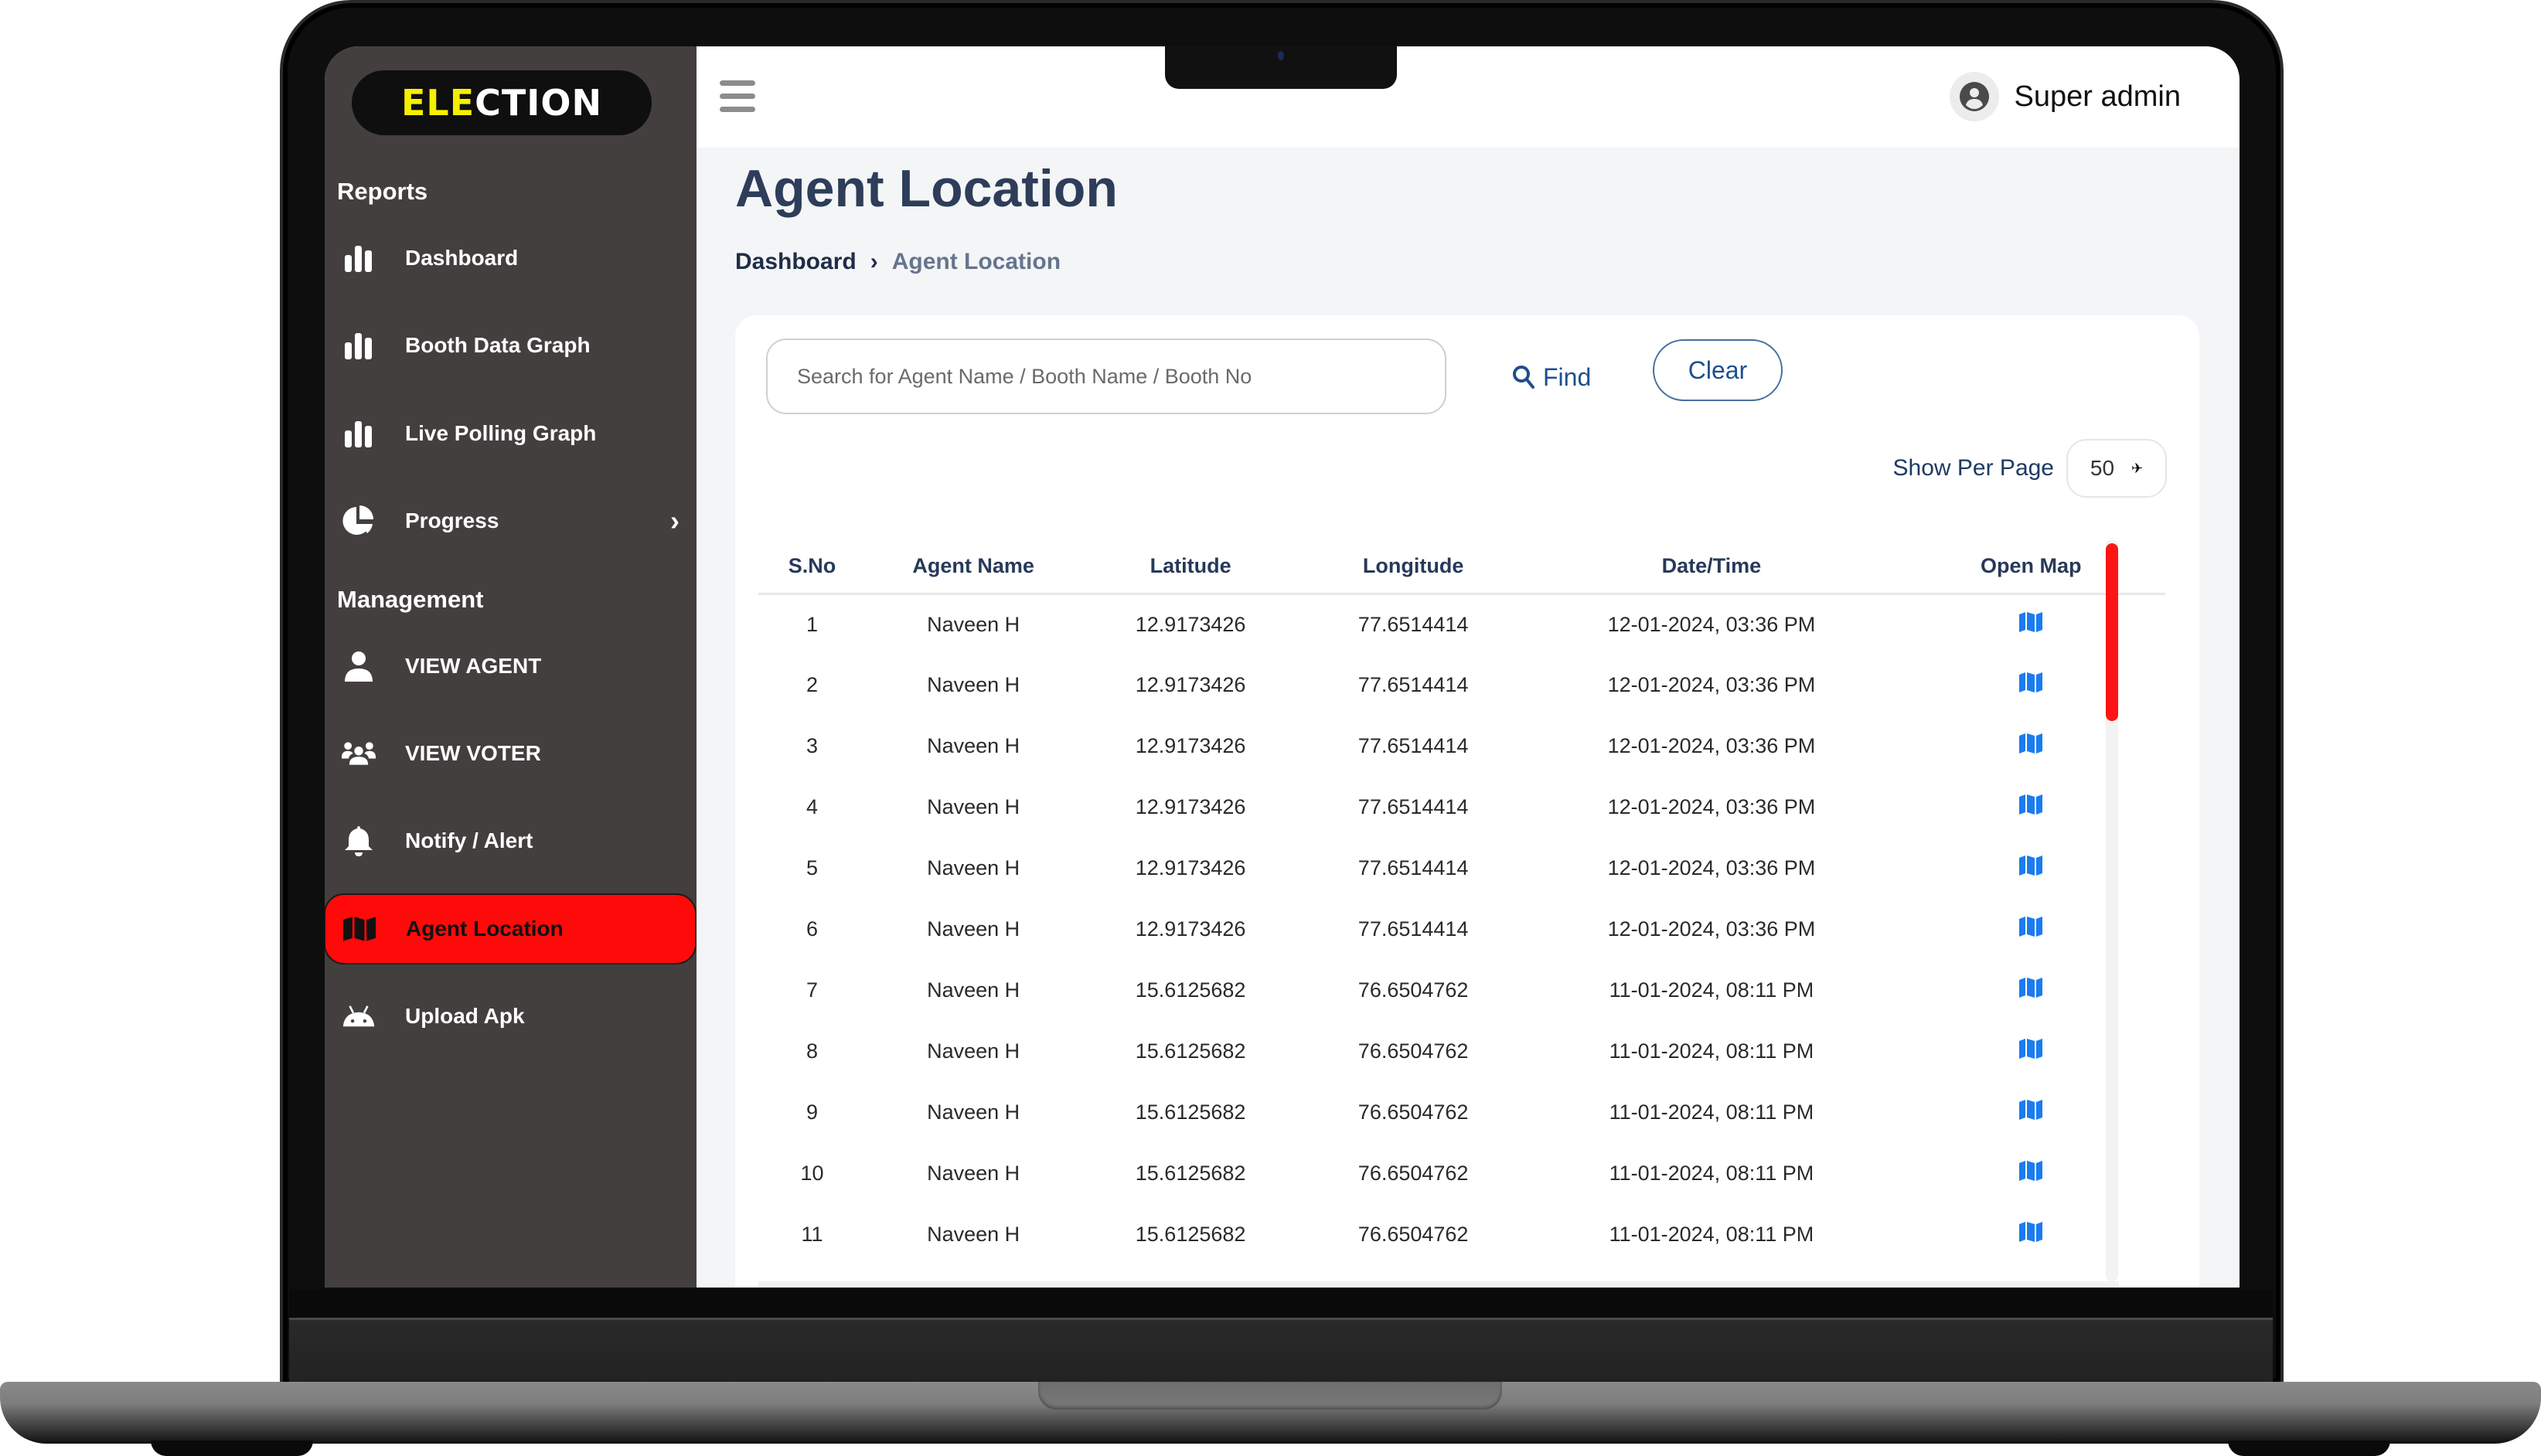 This screenshot has height=1456, width=2541. I want to click on cell-sno: 2, so click(812, 685).